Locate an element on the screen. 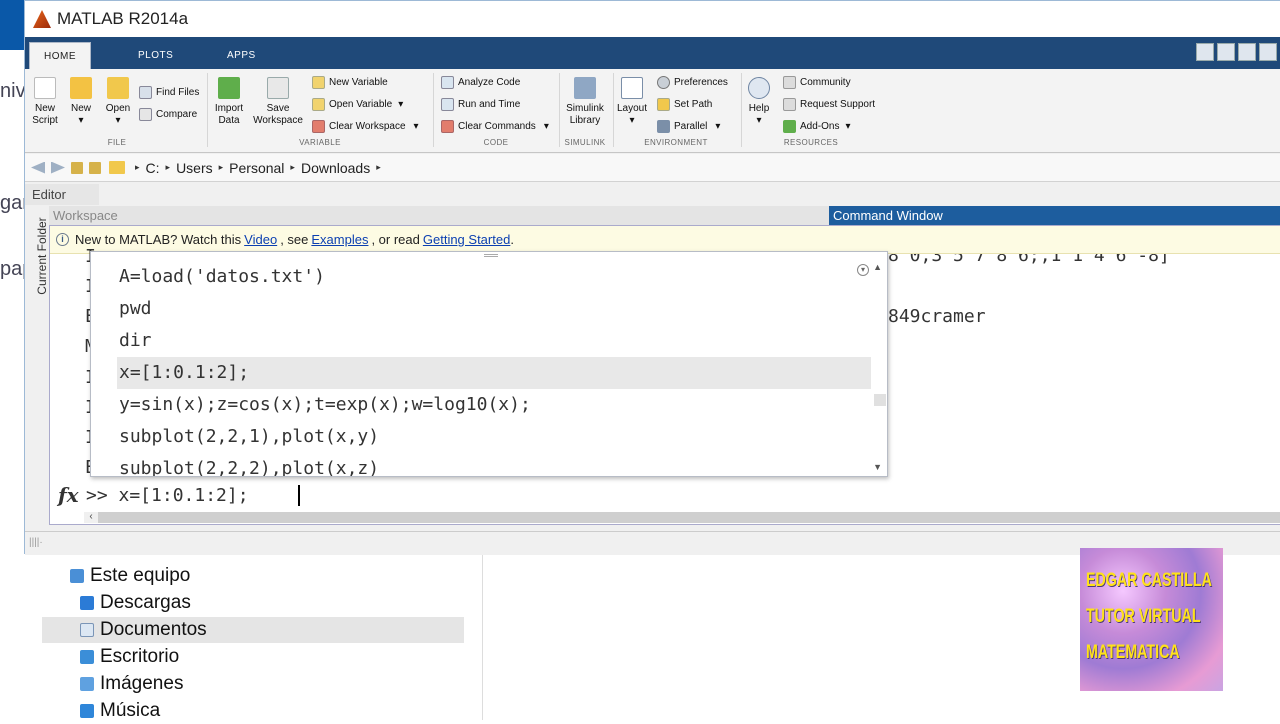 The width and height of the screenshot is (1280, 724). set-path-button: Set Path is located at coordinates (684, 104).